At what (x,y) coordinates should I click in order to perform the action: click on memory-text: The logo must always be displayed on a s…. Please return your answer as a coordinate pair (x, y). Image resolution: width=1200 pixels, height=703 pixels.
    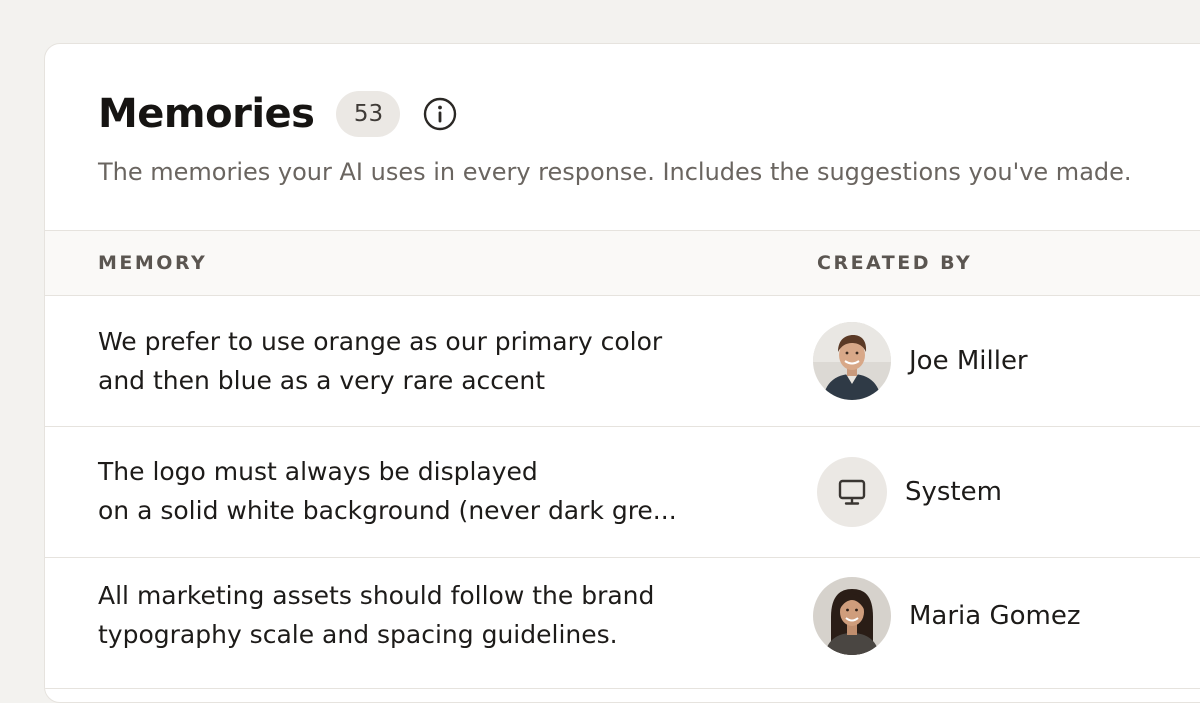
    Looking at the image, I should click on (398, 491).